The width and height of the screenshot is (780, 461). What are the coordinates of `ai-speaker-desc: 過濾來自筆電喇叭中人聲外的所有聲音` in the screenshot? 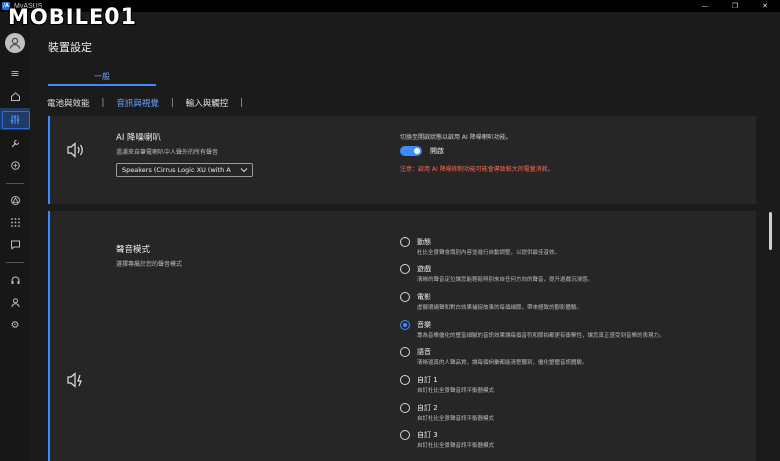 It's located at (167, 152).